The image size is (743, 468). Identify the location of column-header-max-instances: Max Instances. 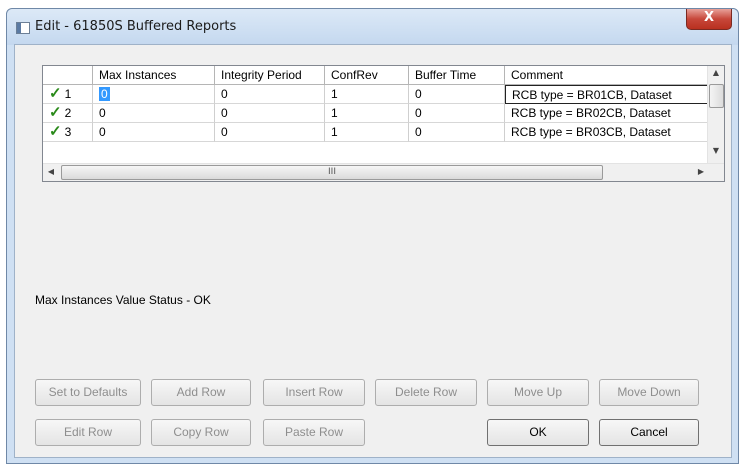
(154, 75).